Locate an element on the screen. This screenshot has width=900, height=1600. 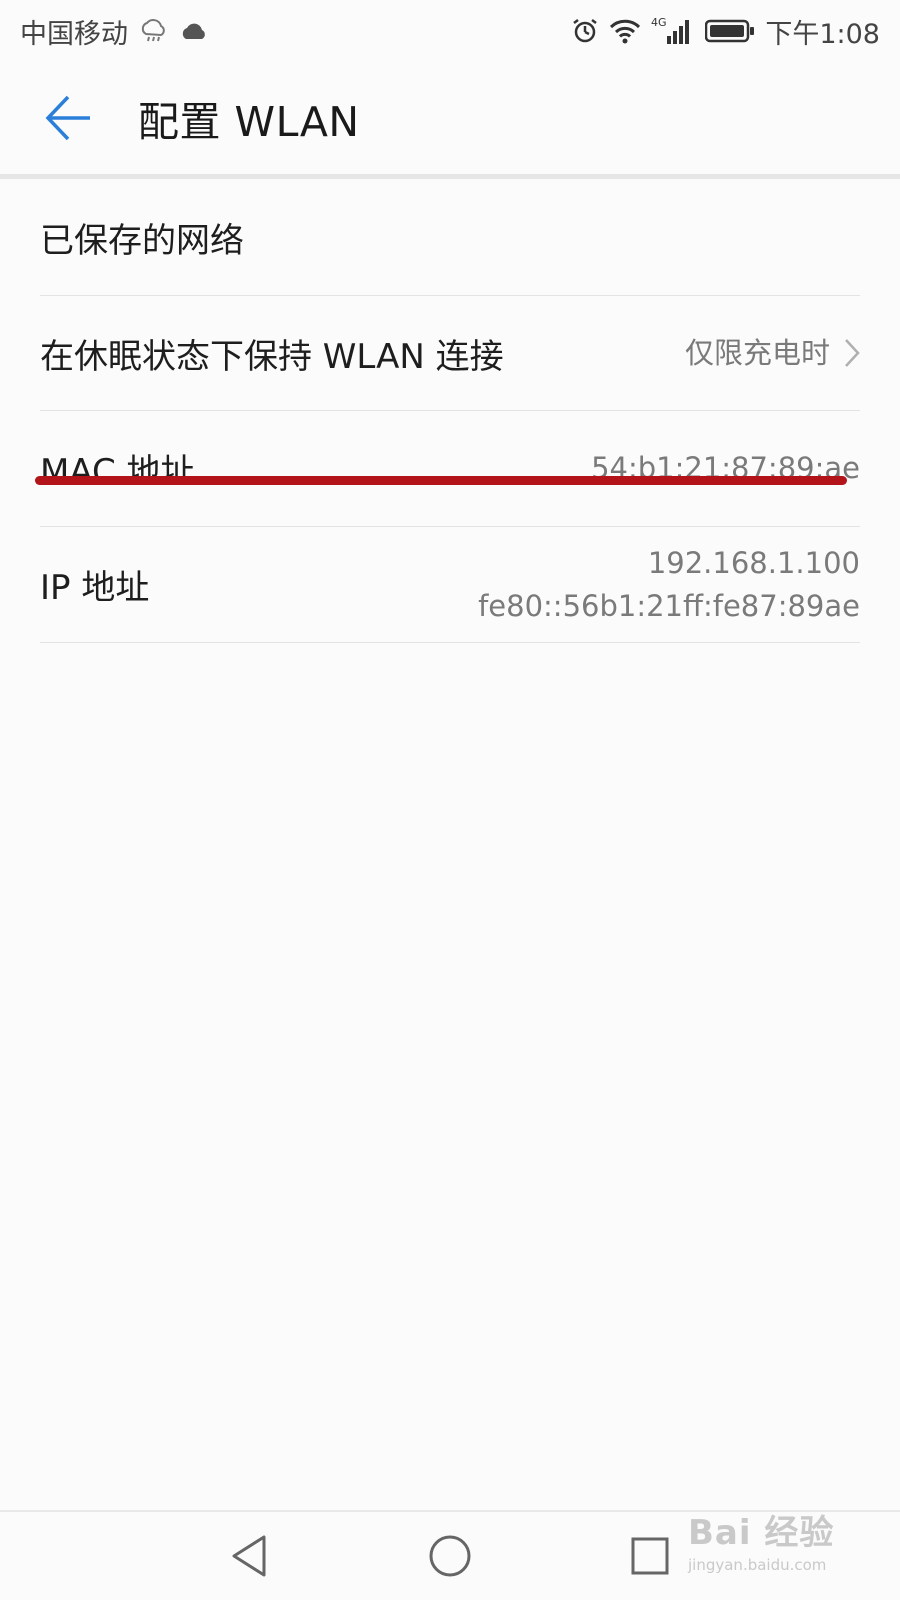
keep-wlan-on-sleep-value: 仅限充电时 is located at coordinates (757, 352).